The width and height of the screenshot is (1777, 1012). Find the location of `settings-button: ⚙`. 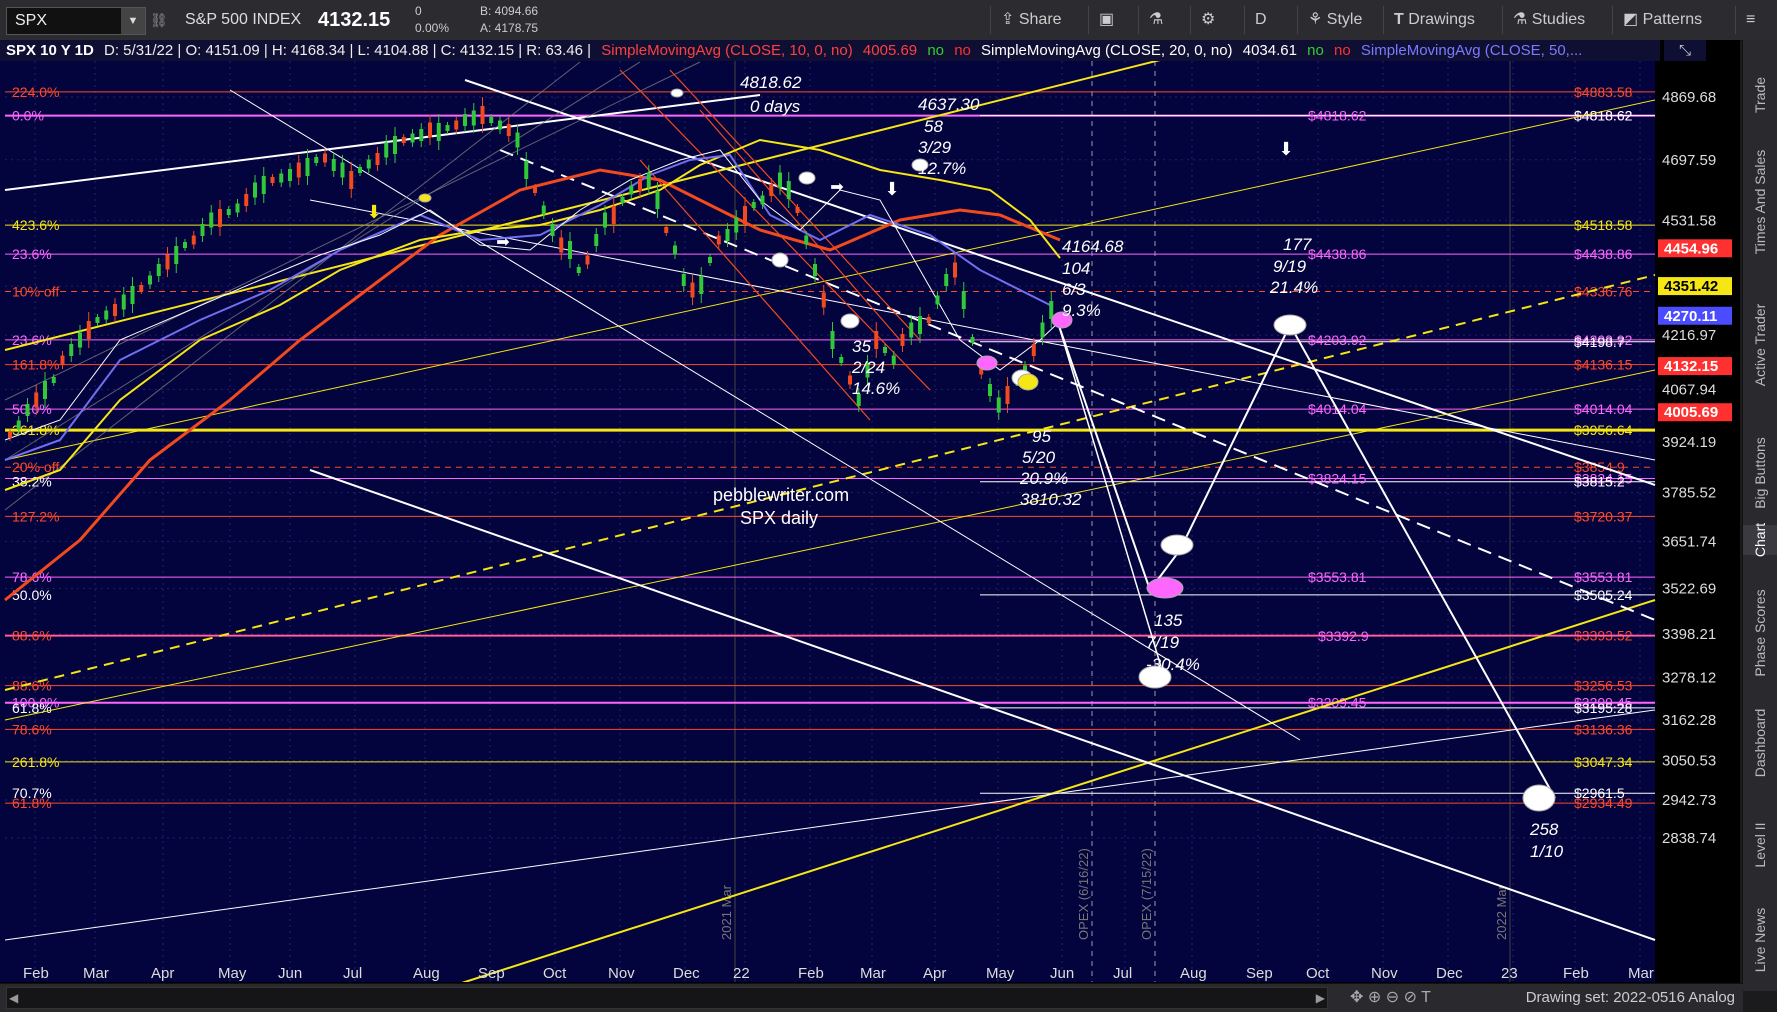

settings-button: ⚙ is located at coordinates (1202, 20).